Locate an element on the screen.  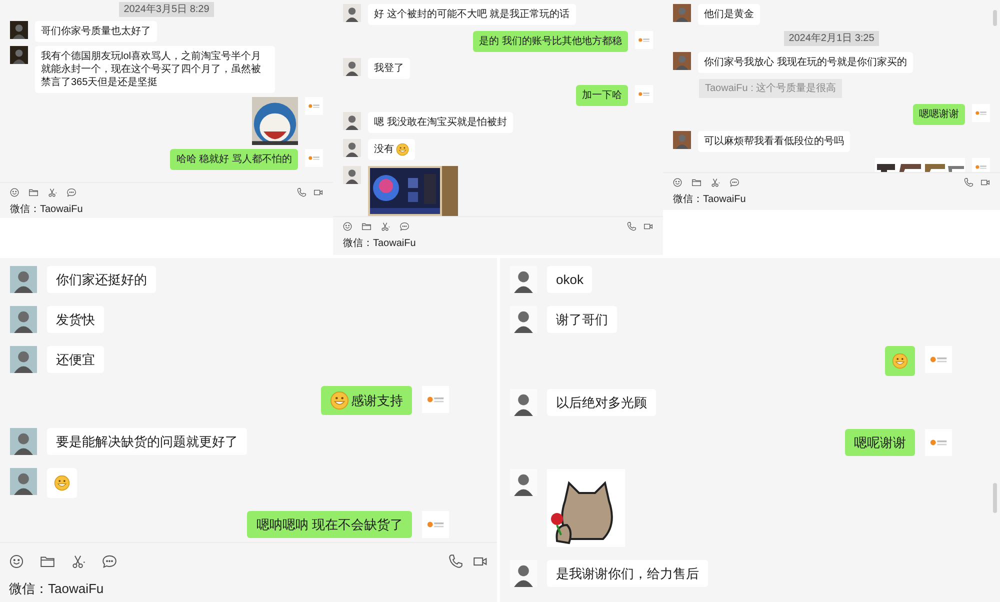
message-bubble: 你们家号我放心 我现在玩的号就是你们家买的 is located at coordinates (805, 62).